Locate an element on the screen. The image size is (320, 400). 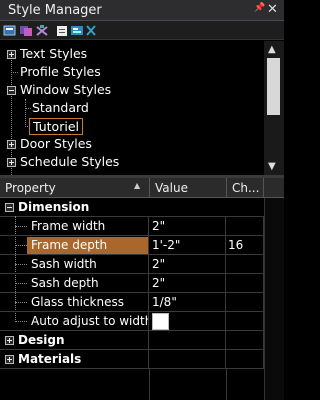
close-icon: ✕ is located at coordinates (272, 9).